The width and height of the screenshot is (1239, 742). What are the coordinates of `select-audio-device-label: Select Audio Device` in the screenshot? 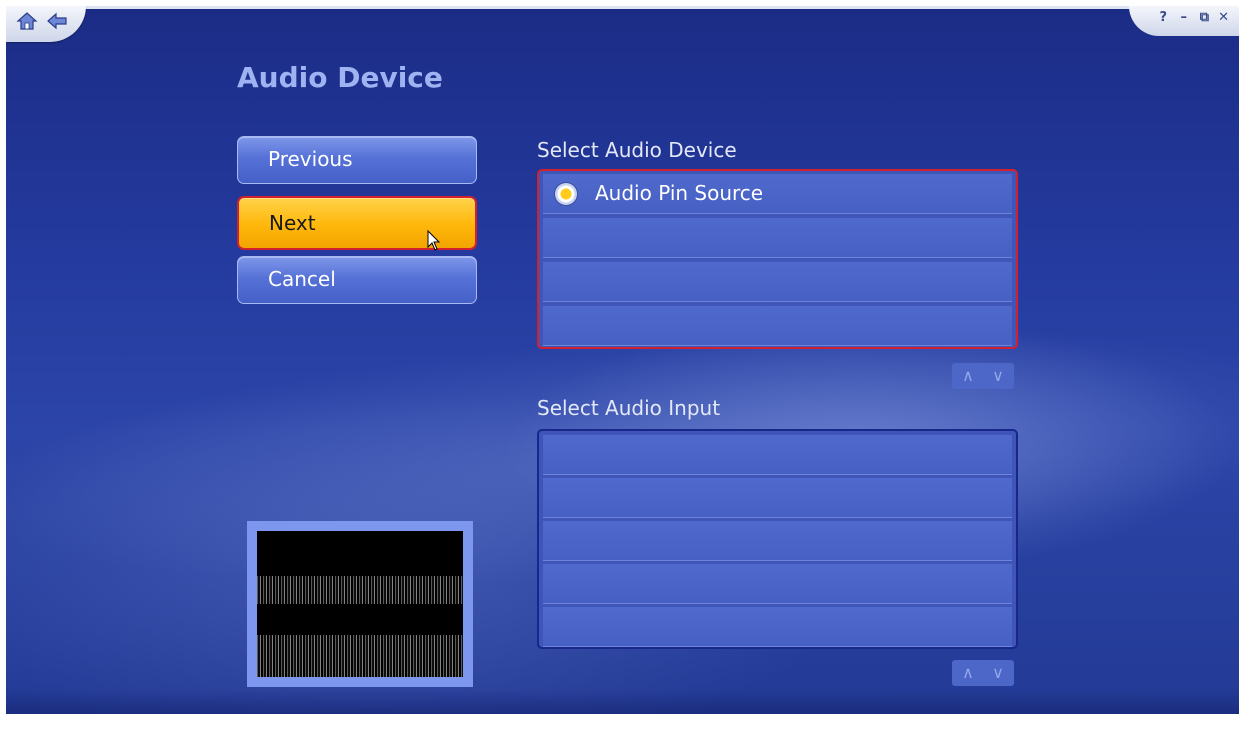 It's located at (637, 150).